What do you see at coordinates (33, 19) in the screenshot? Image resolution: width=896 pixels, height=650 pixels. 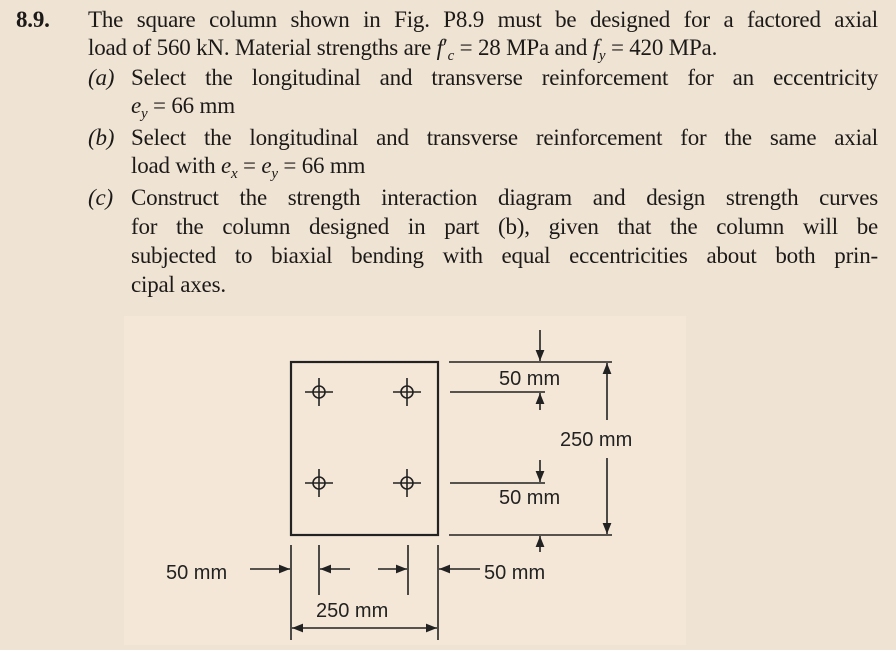 I see `problem-number: 8.9.` at bounding box center [33, 19].